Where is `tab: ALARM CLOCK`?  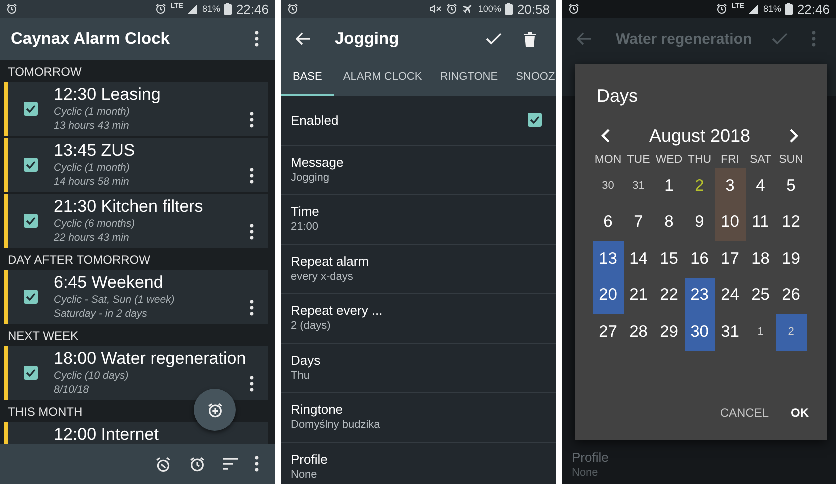
tab: ALARM CLOCK is located at coordinates (383, 78).